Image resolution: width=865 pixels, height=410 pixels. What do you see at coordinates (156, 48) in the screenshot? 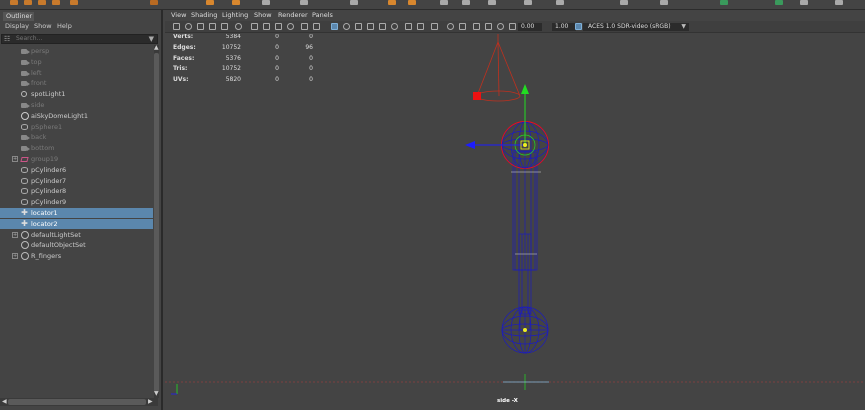
I see `scroll-up-icon: ▲` at bounding box center [156, 48].